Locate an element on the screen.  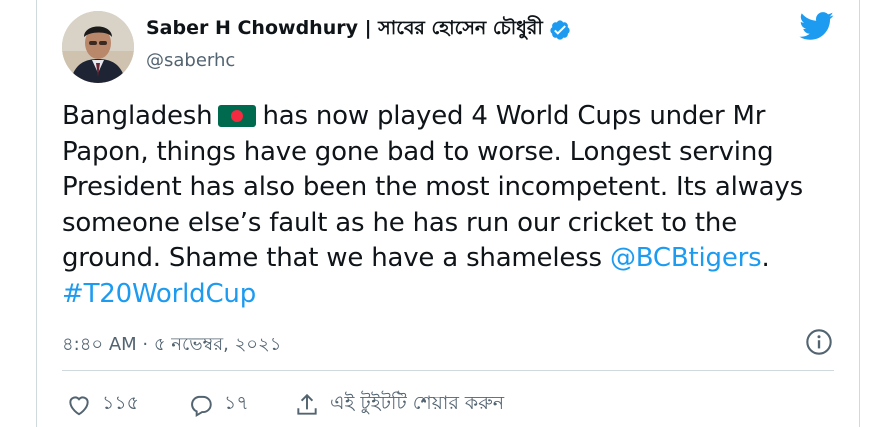
share-icon is located at coordinates (307, 404).